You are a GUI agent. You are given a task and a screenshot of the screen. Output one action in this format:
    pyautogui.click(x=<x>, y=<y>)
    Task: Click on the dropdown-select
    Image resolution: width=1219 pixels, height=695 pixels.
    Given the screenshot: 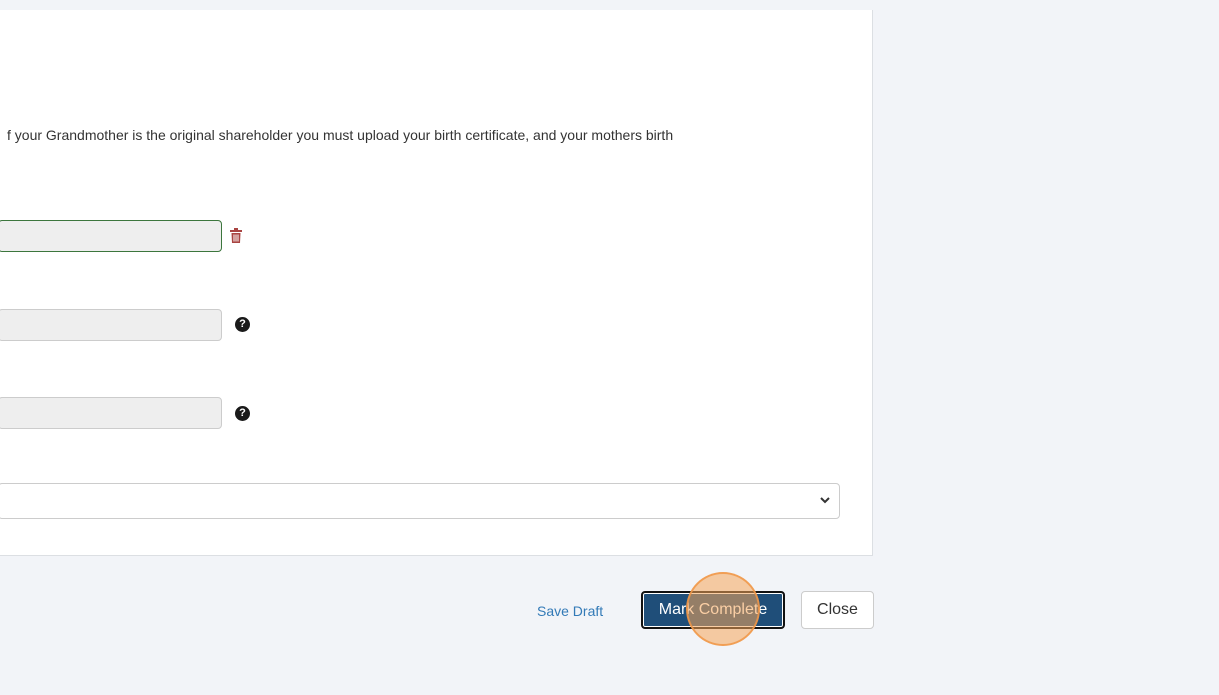 What is the action you would take?
    pyautogui.click(x=420, y=501)
    